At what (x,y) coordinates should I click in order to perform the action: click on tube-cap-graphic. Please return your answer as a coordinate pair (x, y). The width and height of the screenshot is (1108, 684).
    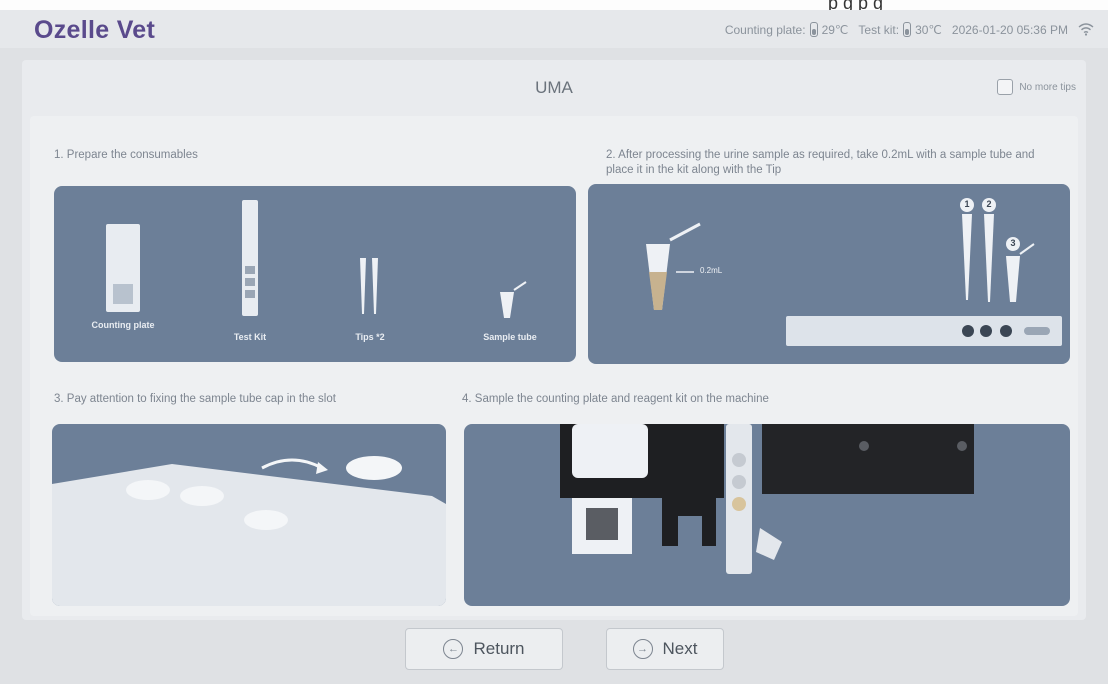
    Looking at the image, I should click on (249, 531).